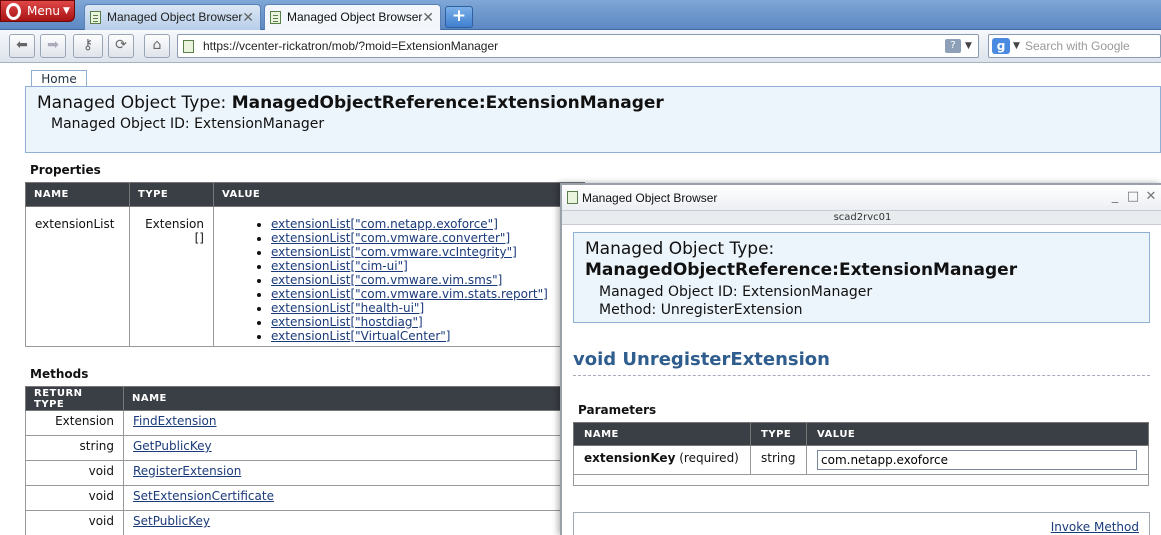  Describe the element at coordinates (121, 46) in the screenshot. I see `reload-button: ⟳` at that location.